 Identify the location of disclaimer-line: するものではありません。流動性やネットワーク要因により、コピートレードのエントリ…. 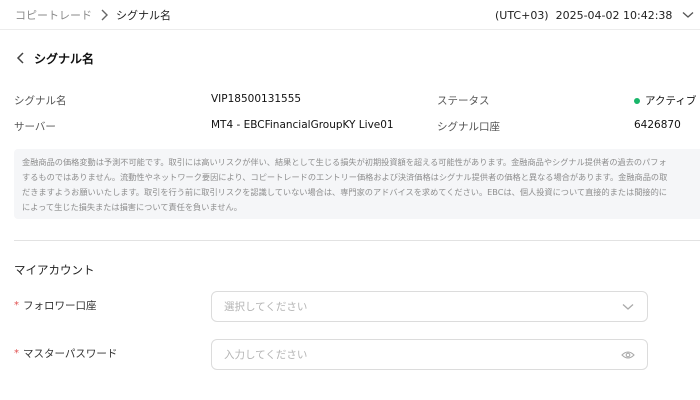
(345, 177).